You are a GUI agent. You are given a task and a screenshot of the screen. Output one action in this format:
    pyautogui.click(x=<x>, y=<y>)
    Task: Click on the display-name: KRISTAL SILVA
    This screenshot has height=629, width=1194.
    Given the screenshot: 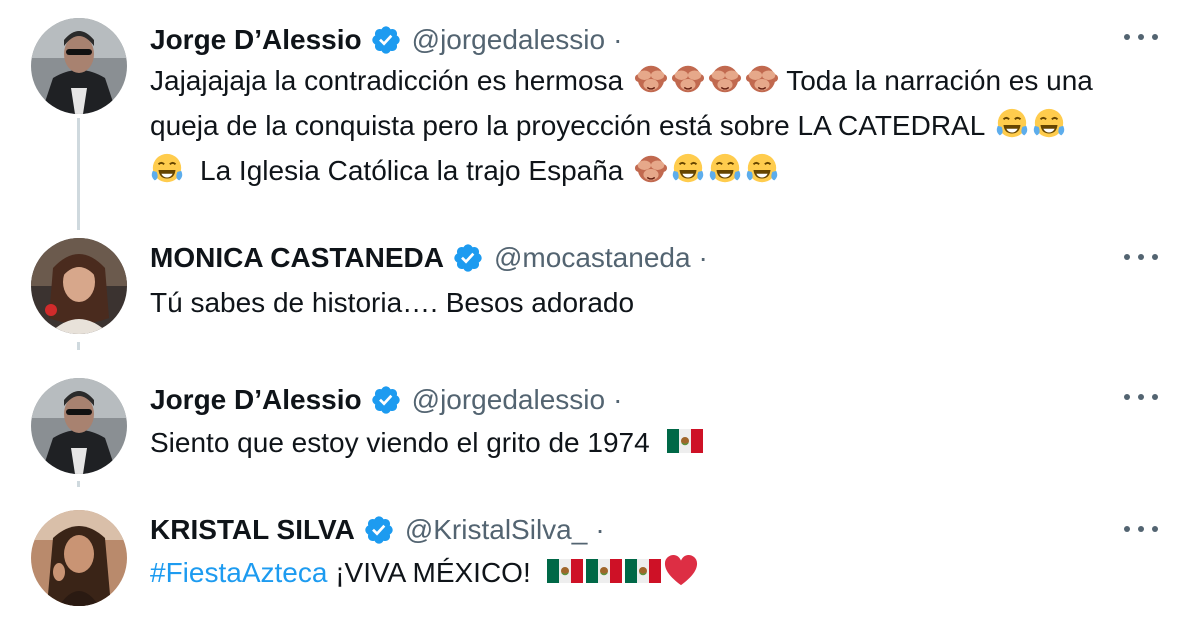 What is the action you would take?
    pyautogui.click(x=252, y=530)
    